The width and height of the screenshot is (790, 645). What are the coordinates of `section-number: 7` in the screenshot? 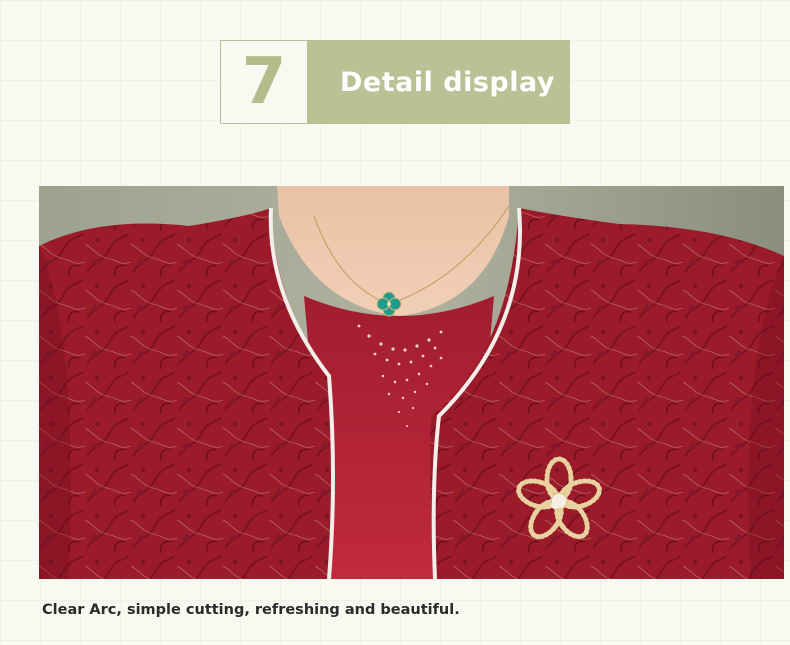 It's located at (264, 82).